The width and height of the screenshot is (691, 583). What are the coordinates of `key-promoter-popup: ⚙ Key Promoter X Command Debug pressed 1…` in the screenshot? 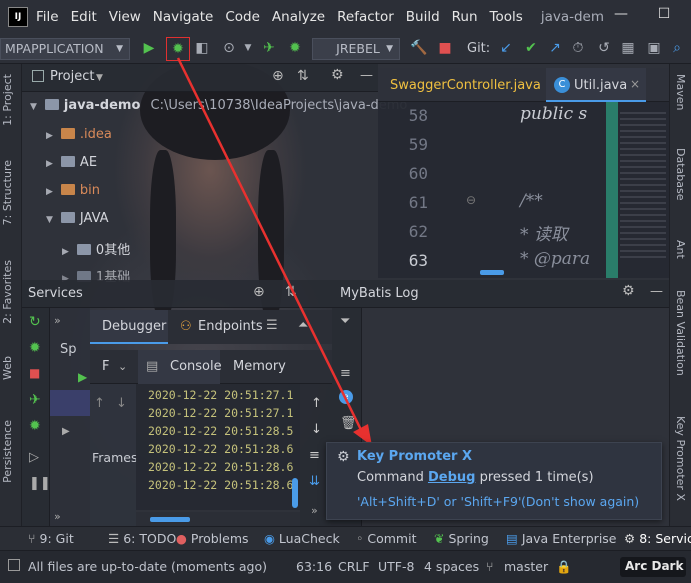 It's located at (494, 481).